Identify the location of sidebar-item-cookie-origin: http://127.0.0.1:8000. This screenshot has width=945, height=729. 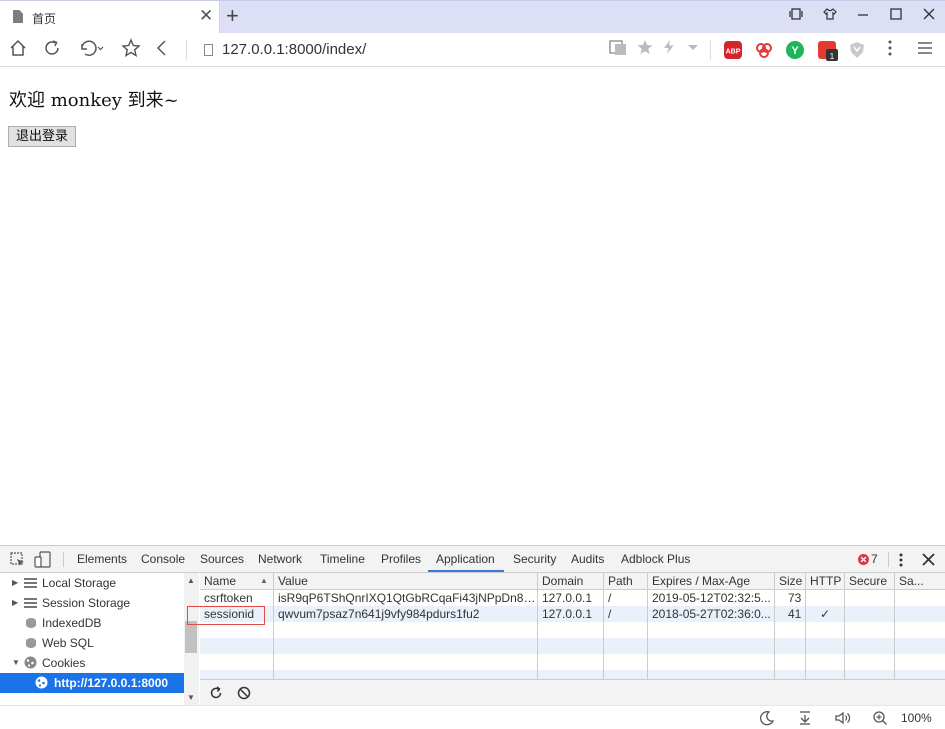
(92, 683).